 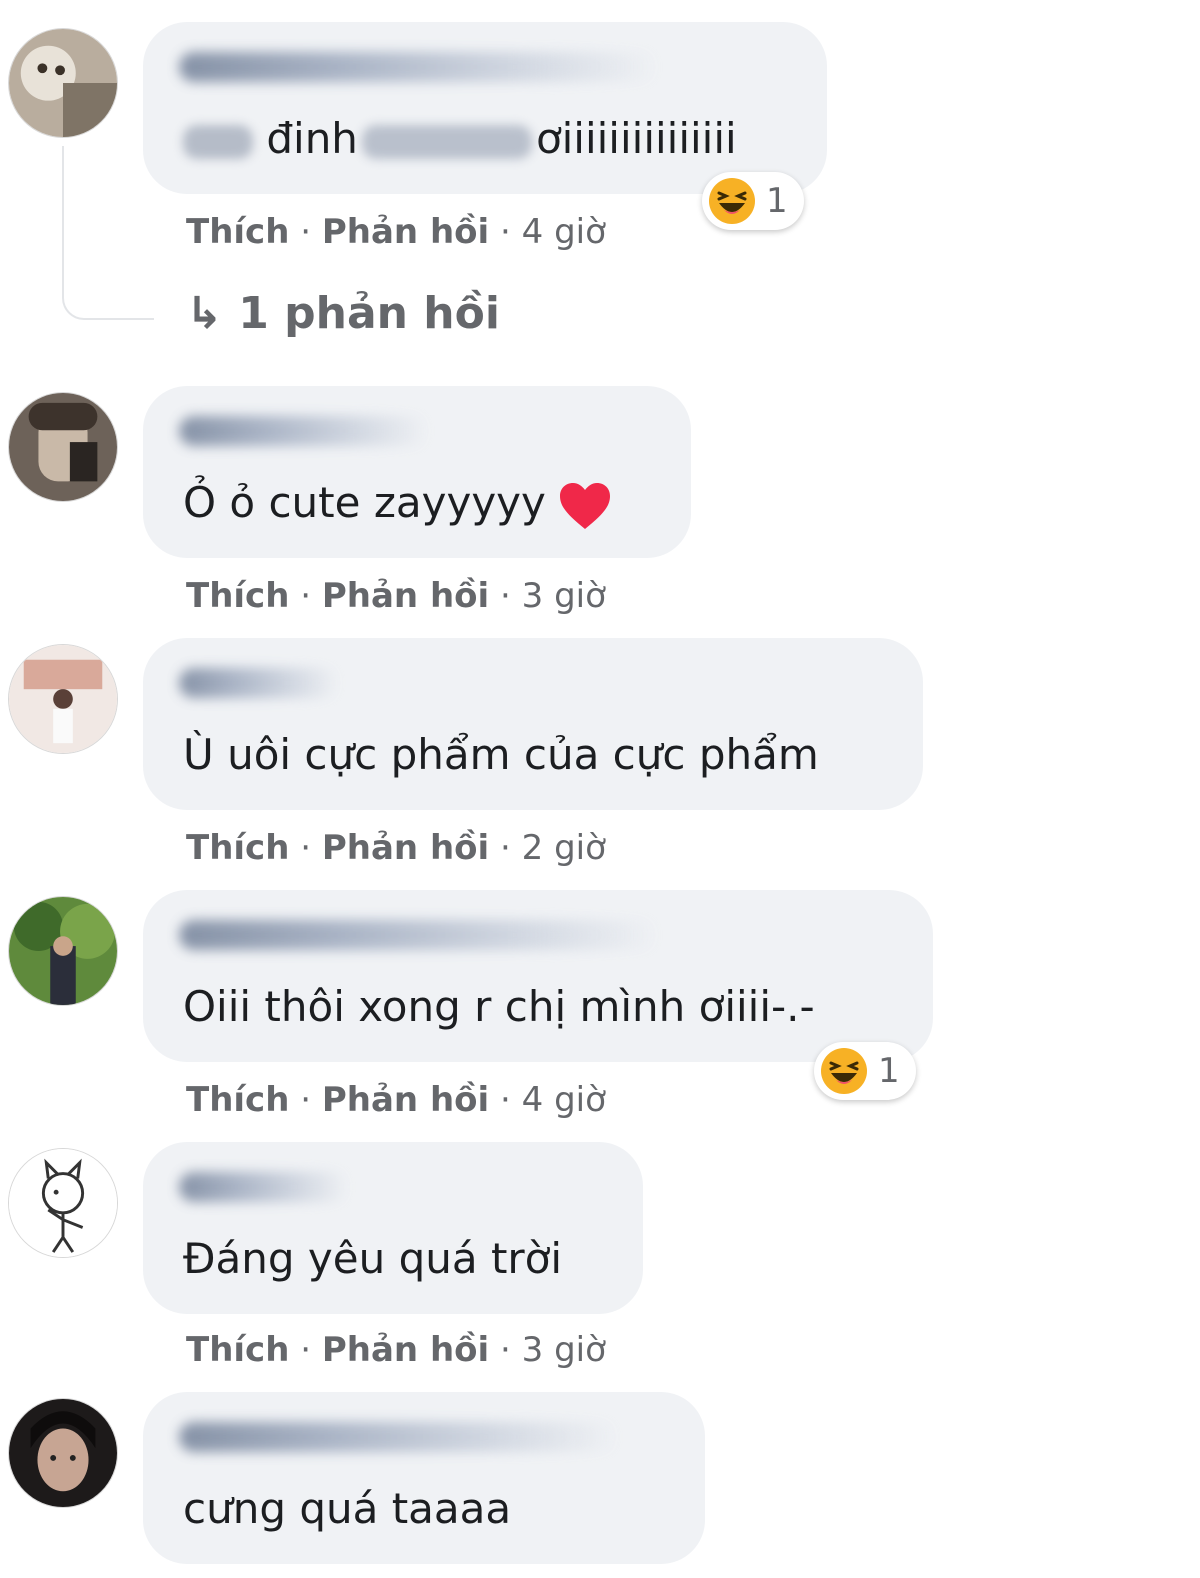 I want to click on view-replies-link: ↳ 1 phản hồi, so click(x=343, y=313).